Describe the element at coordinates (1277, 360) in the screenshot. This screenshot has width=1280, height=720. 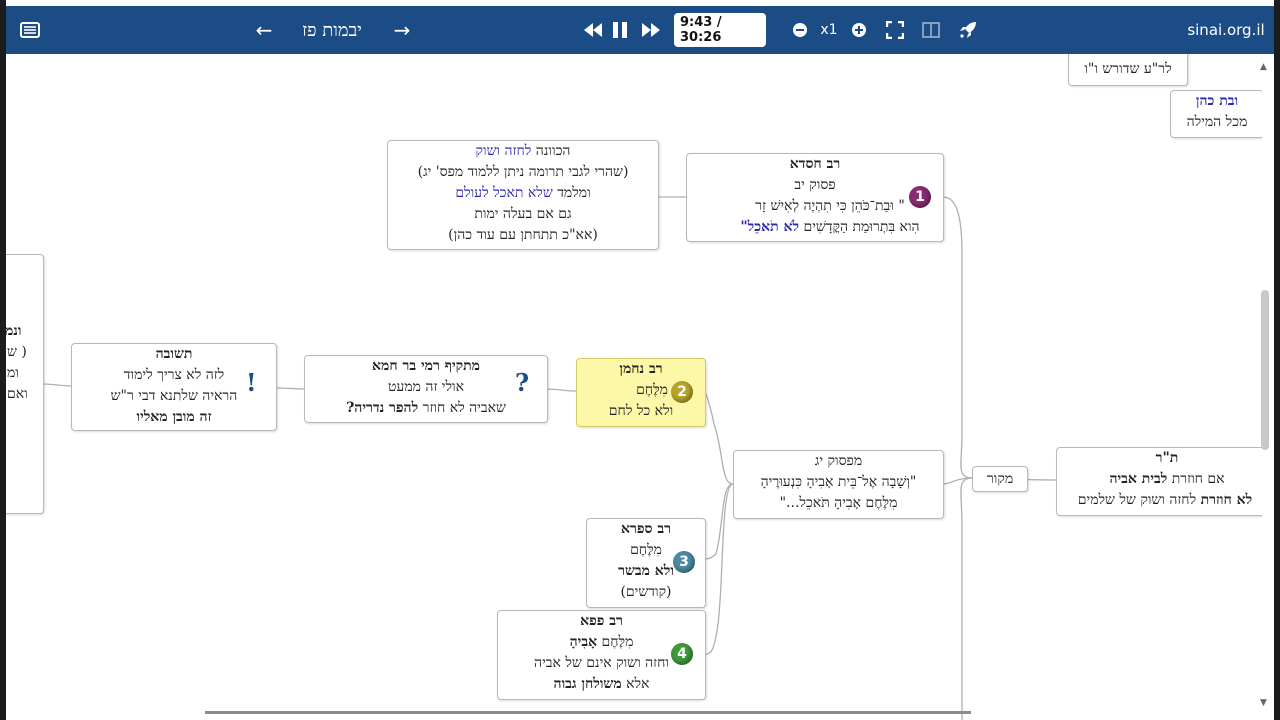
I see `right-frame-border` at that location.